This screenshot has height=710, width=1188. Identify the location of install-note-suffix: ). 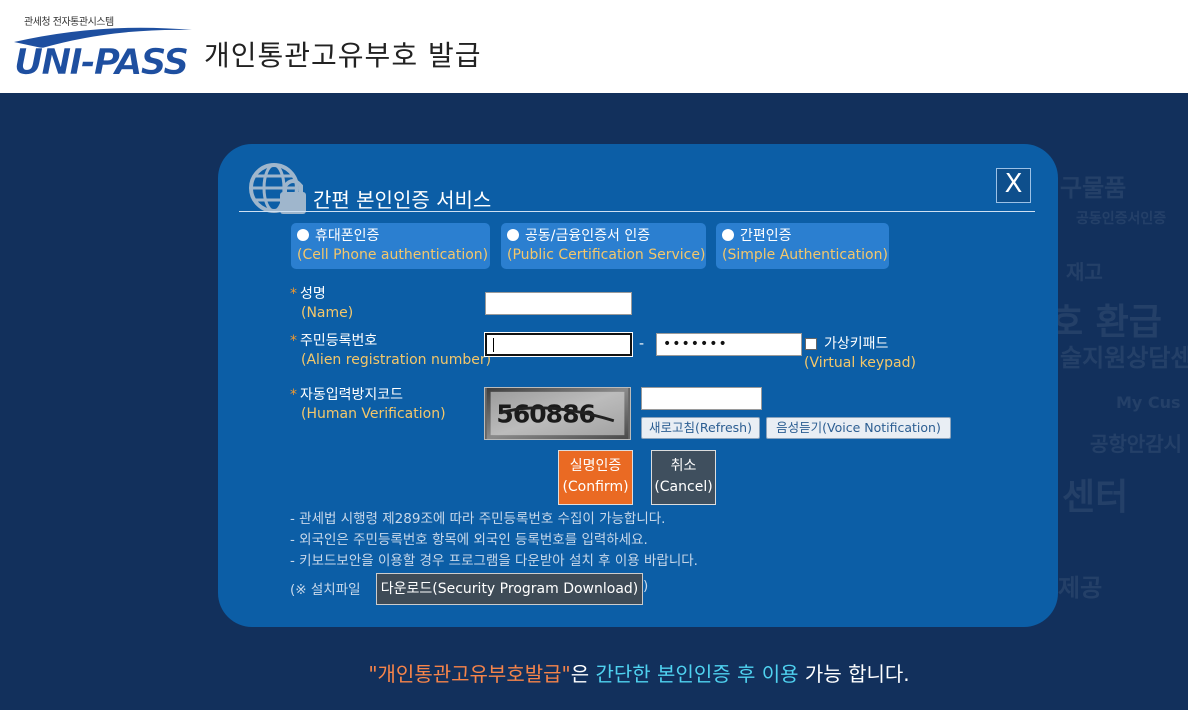
(646, 586).